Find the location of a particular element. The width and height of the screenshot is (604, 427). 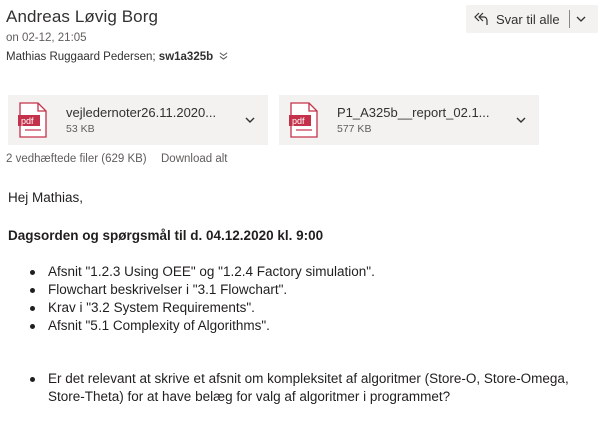

greeting: Hej Mathias, is located at coordinates (46, 197).